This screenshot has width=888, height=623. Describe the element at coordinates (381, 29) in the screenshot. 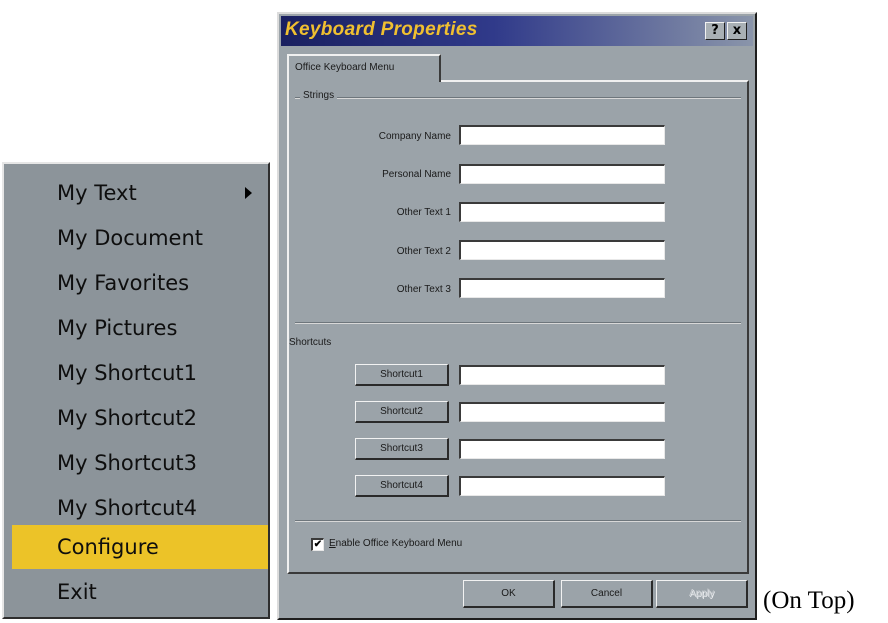

I see `dialog-title: Keyboard Properties` at that location.